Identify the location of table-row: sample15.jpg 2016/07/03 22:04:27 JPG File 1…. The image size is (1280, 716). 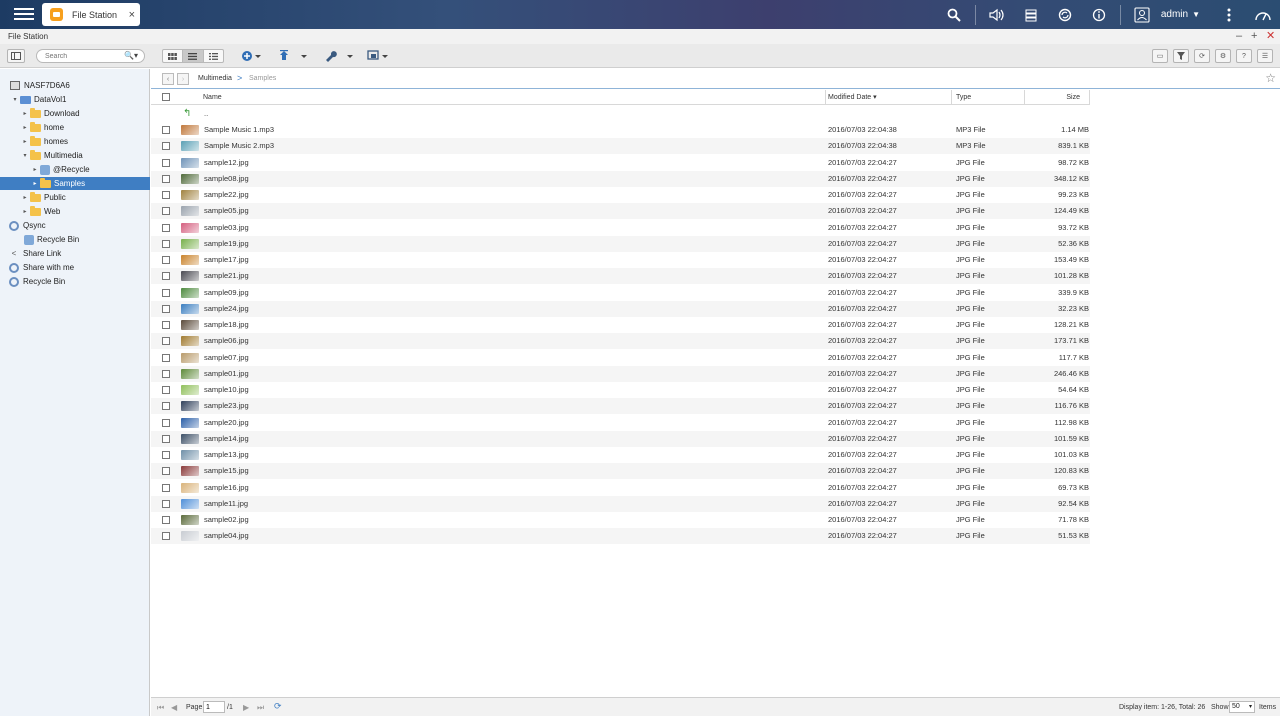
(620, 471).